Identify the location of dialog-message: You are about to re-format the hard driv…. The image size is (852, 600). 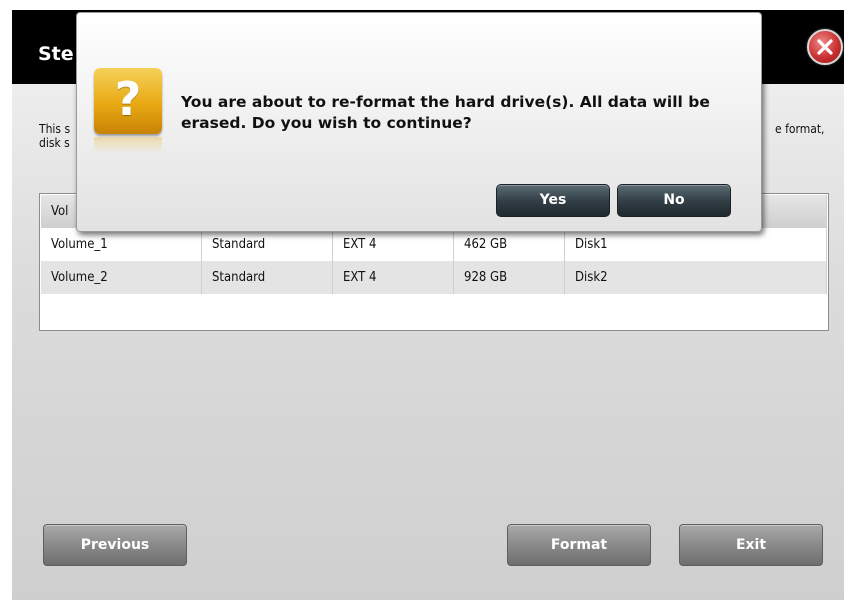
(445, 112).